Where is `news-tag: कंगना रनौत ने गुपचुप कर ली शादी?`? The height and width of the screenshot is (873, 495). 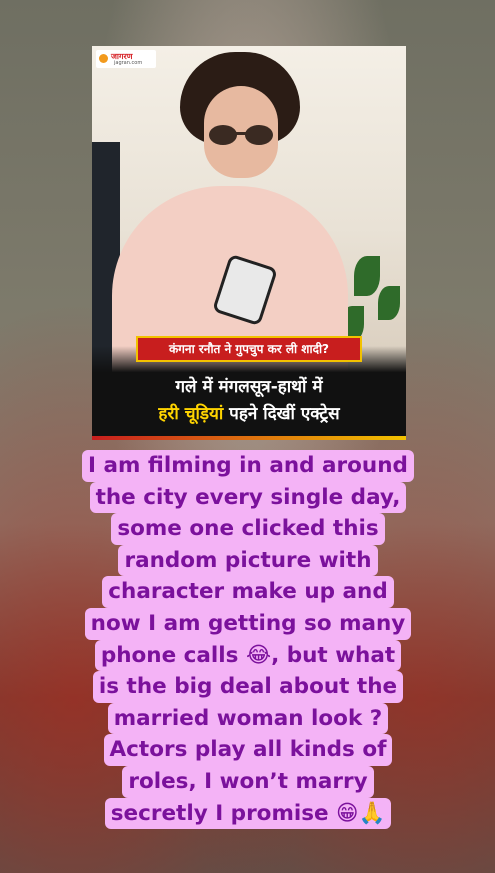 news-tag: कंगना रनौत ने गुपचुप कर ली शादी? is located at coordinates (249, 349).